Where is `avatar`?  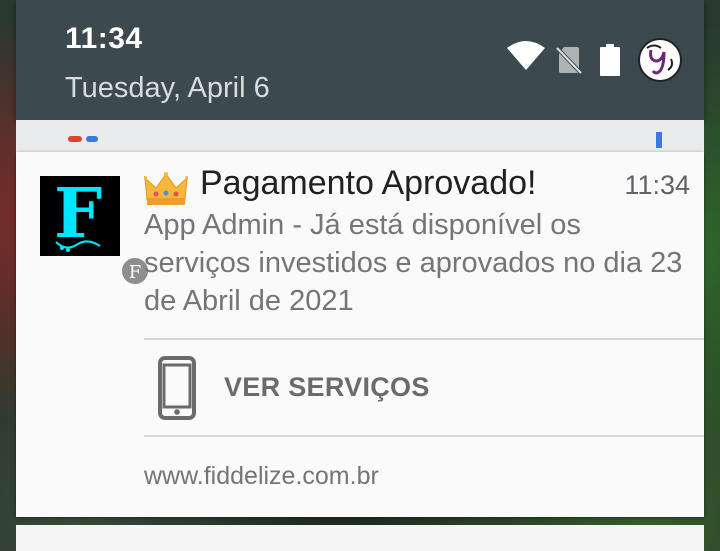 avatar is located at coordinates (660, 60).